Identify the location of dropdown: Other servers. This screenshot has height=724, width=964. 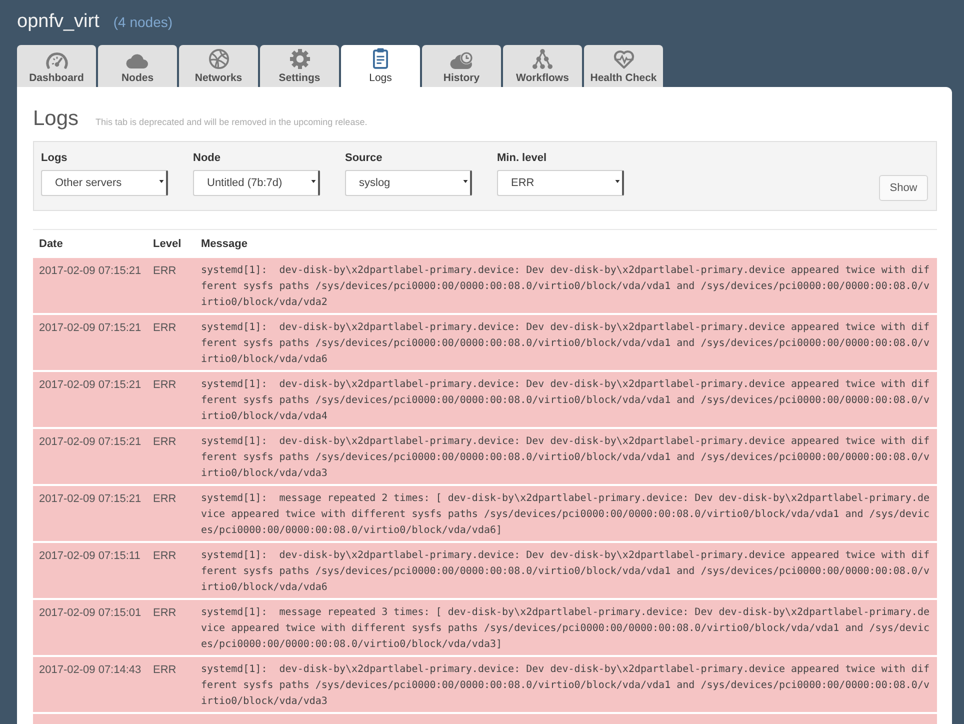
(104, 183).